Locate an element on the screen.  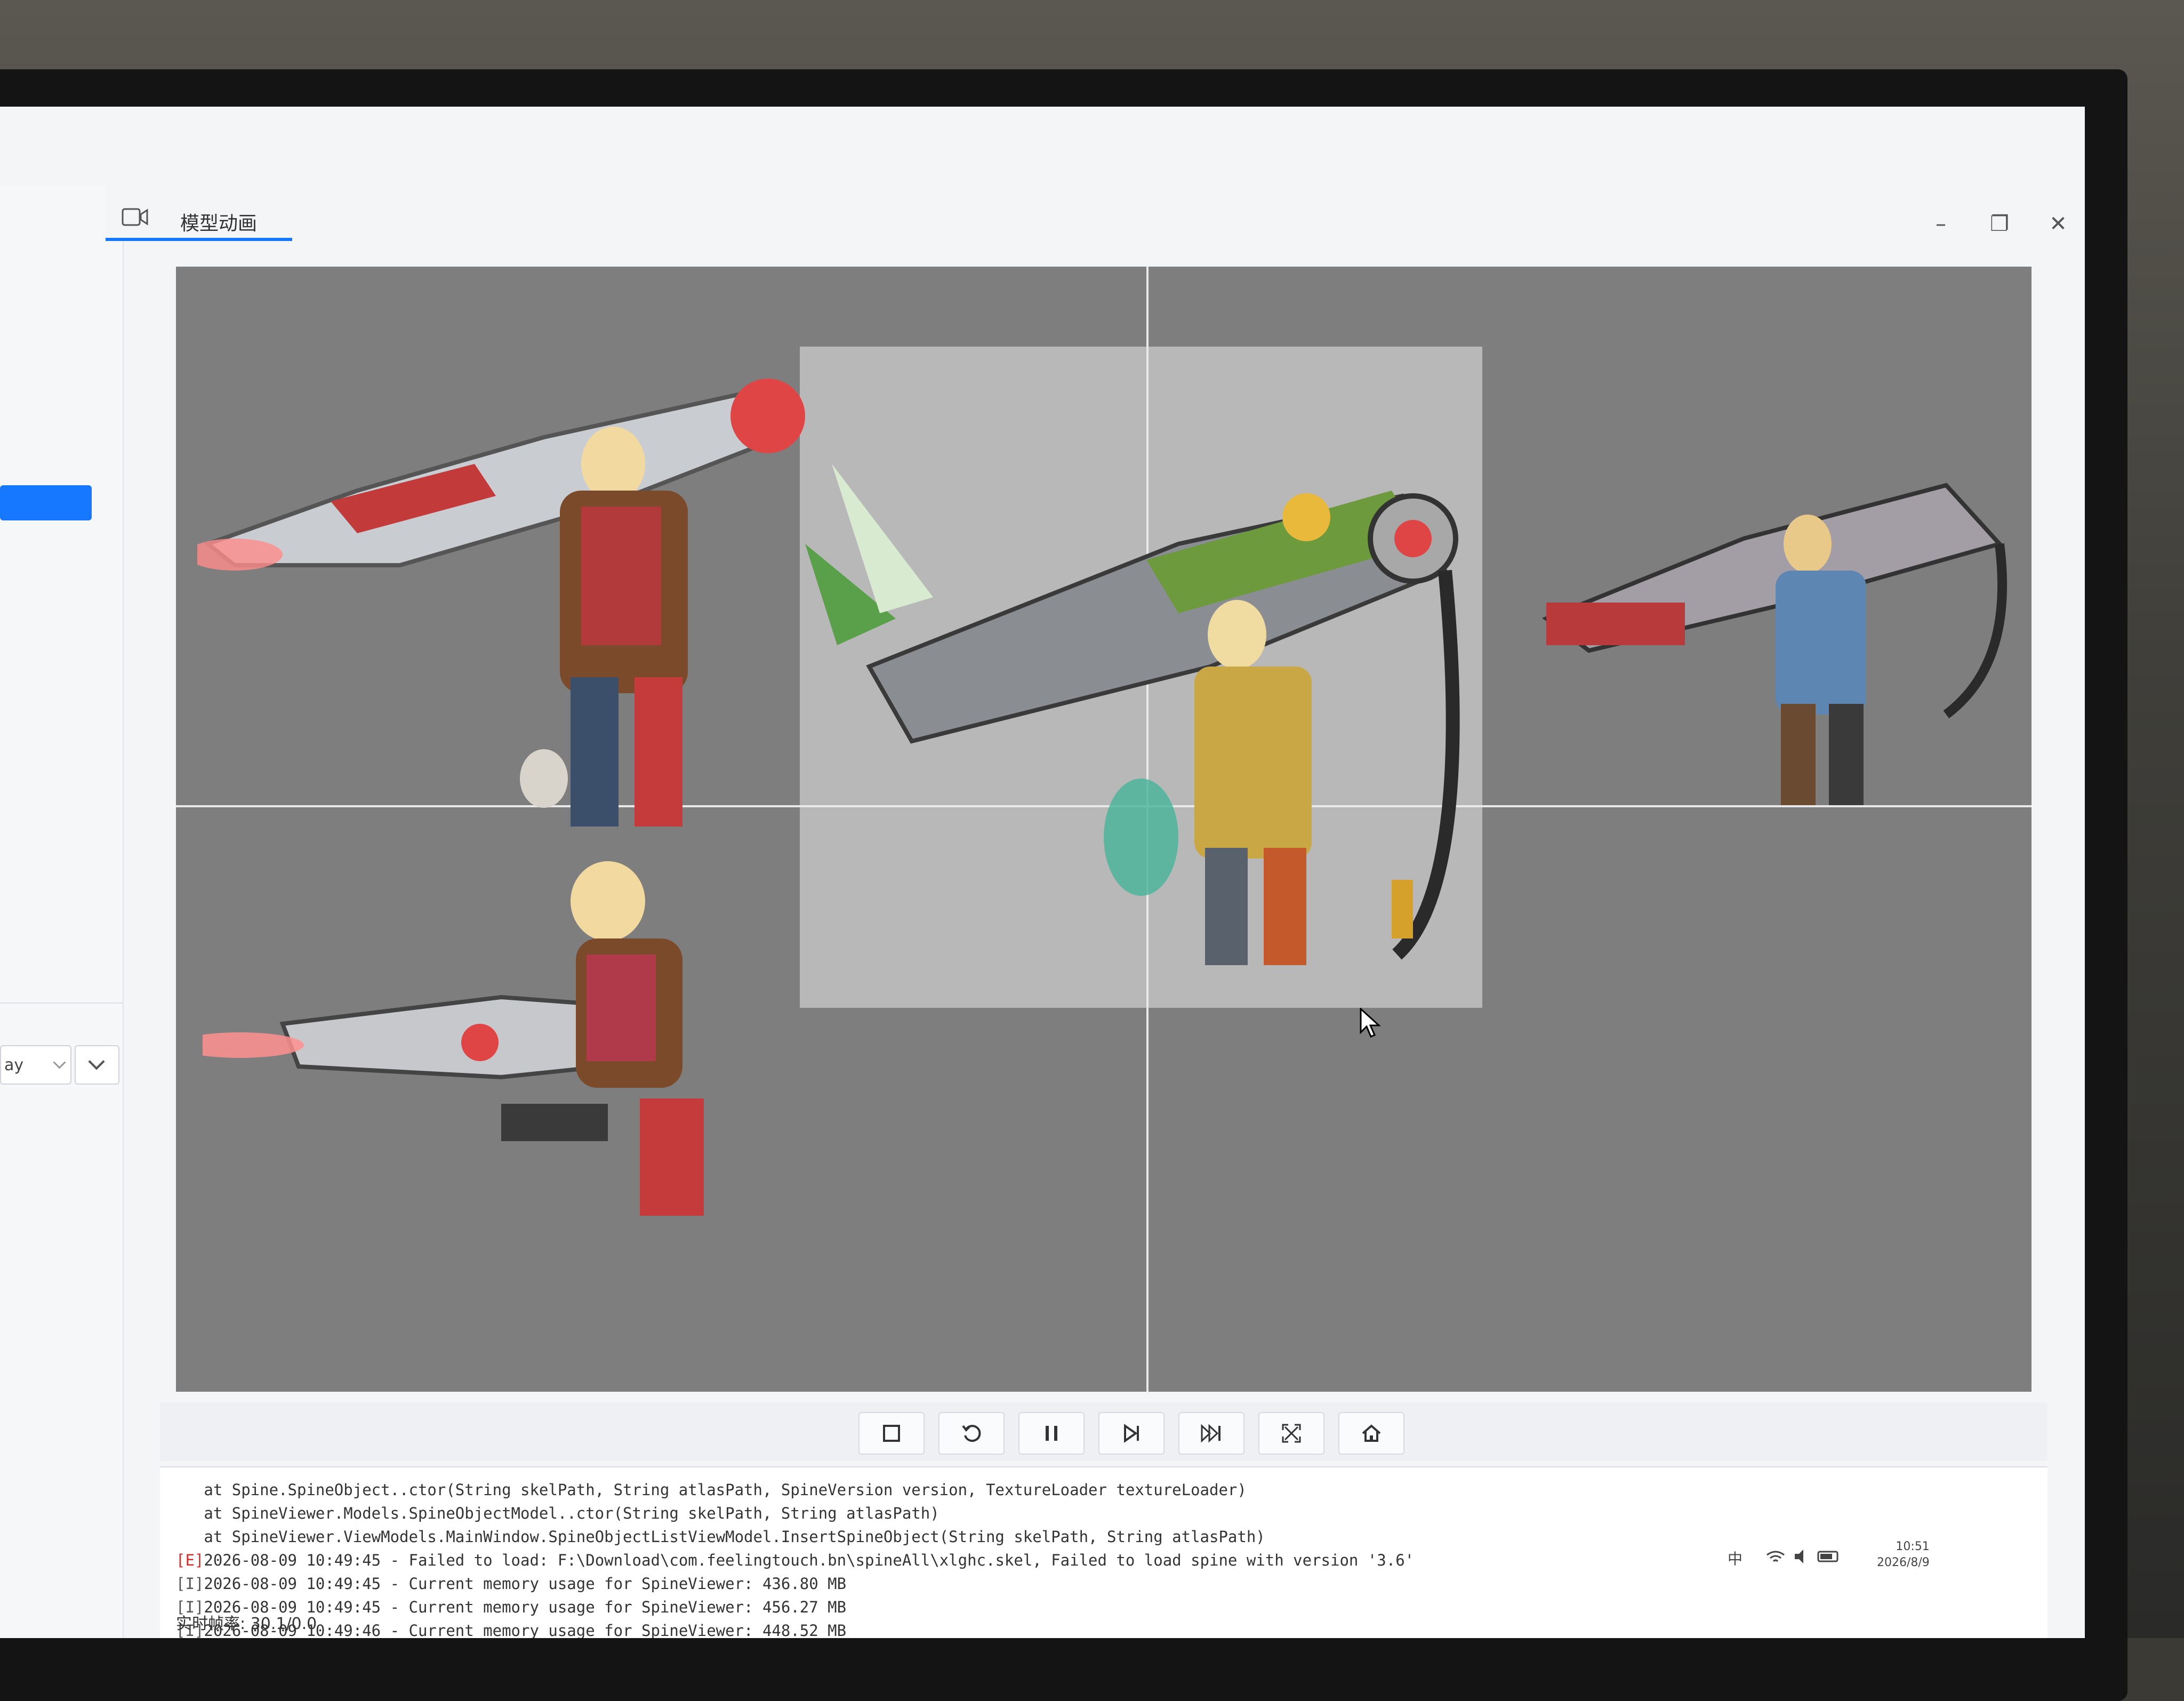
fast-forward-icon is located at coordinates (1211, 1433).